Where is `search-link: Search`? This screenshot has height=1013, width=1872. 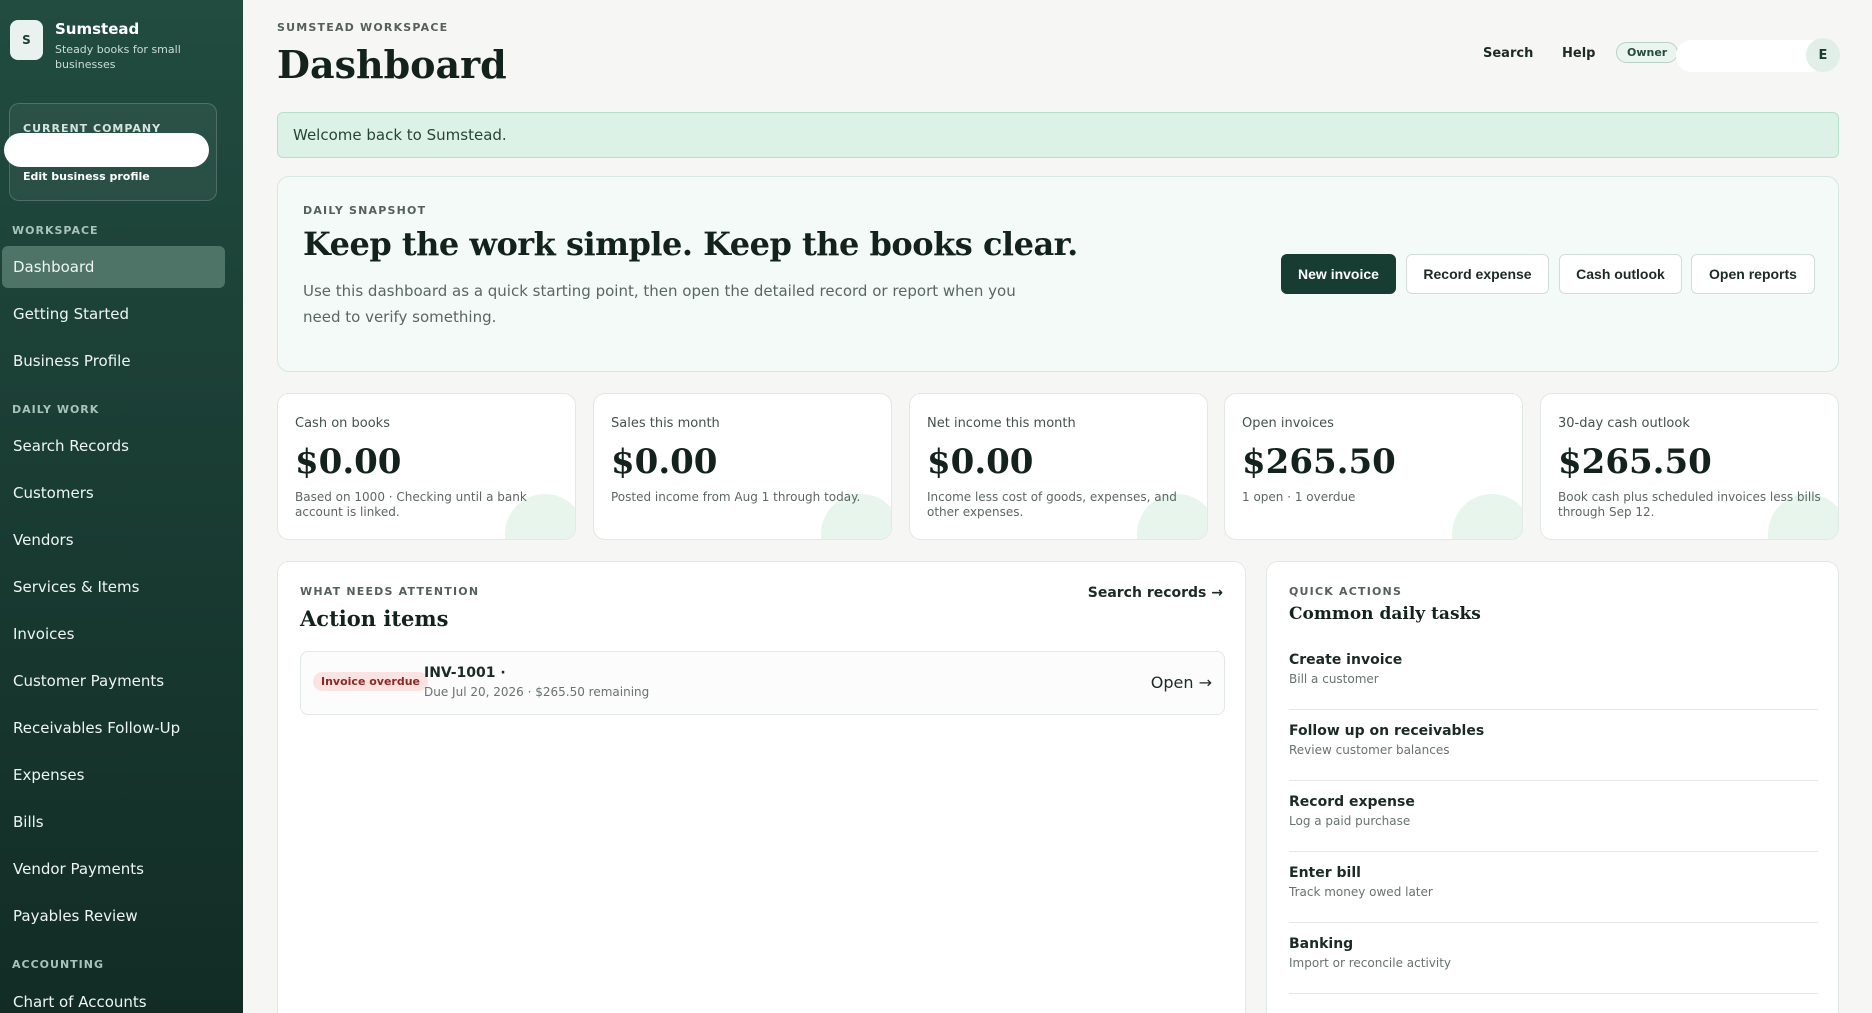 search-link: Search is located at coordinates (1508, 53).